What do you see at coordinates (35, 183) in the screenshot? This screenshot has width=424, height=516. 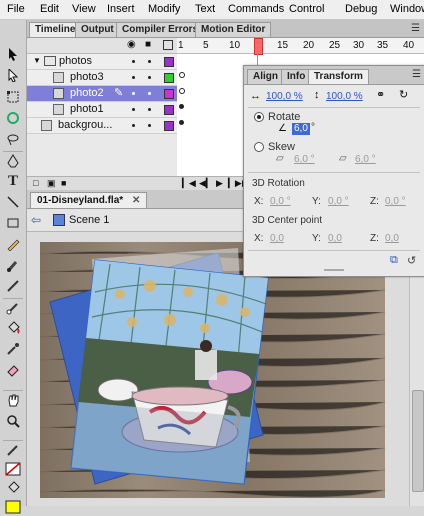 I see `new-layer-icon: □` at bounding box center [35, 183].